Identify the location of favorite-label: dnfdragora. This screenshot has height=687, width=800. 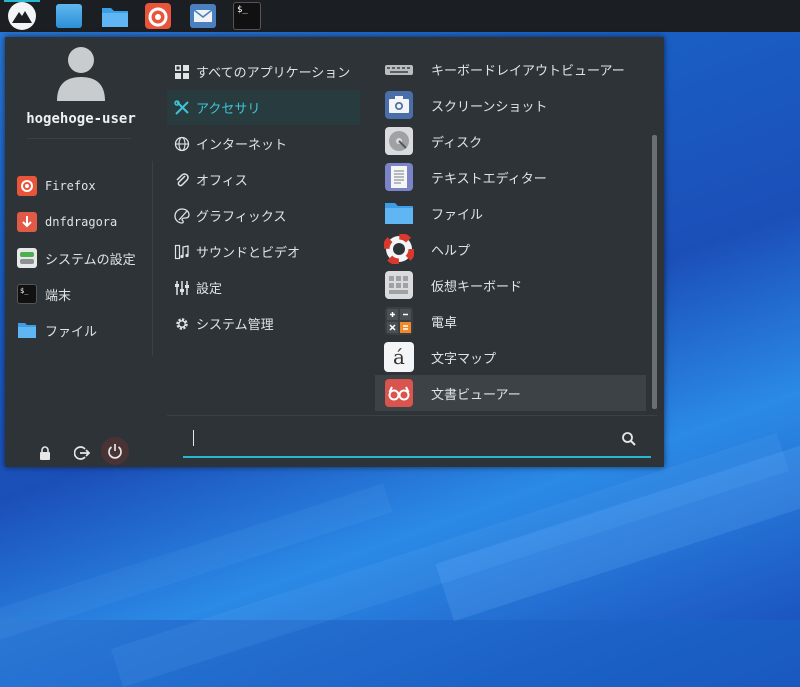
(81, 222).